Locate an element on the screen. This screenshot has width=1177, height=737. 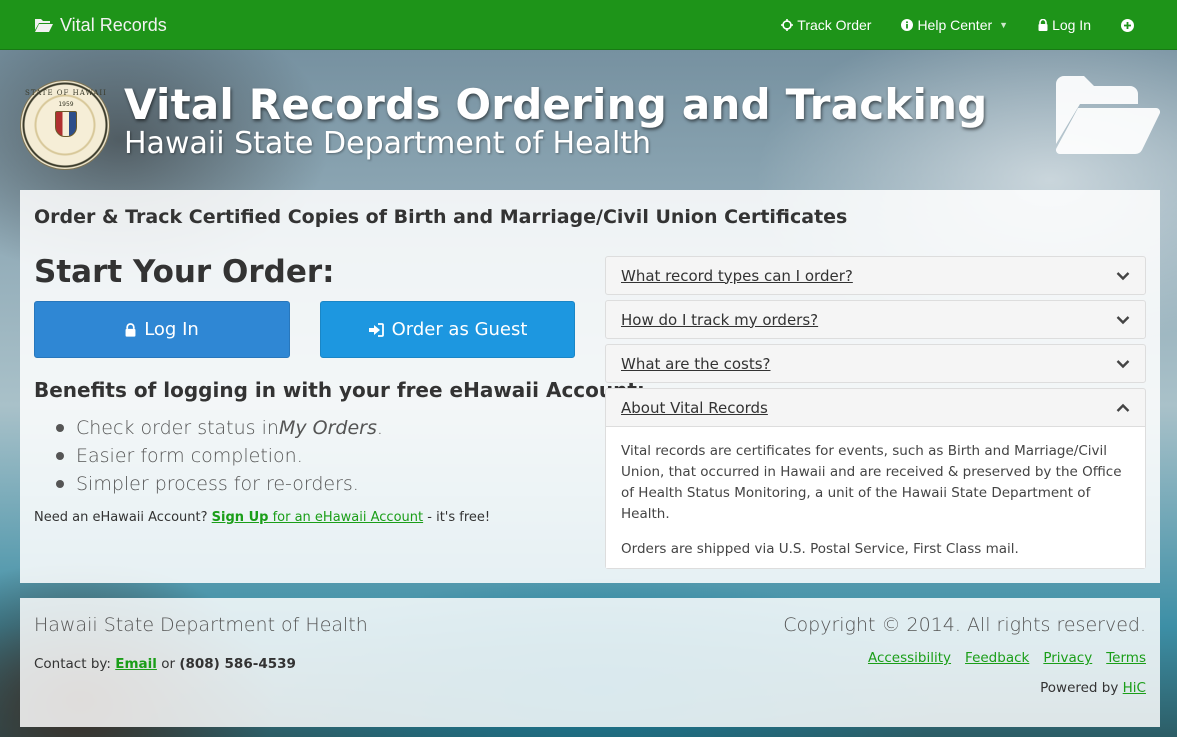
plus-circle-icon is located at coordinates (1127, 25).